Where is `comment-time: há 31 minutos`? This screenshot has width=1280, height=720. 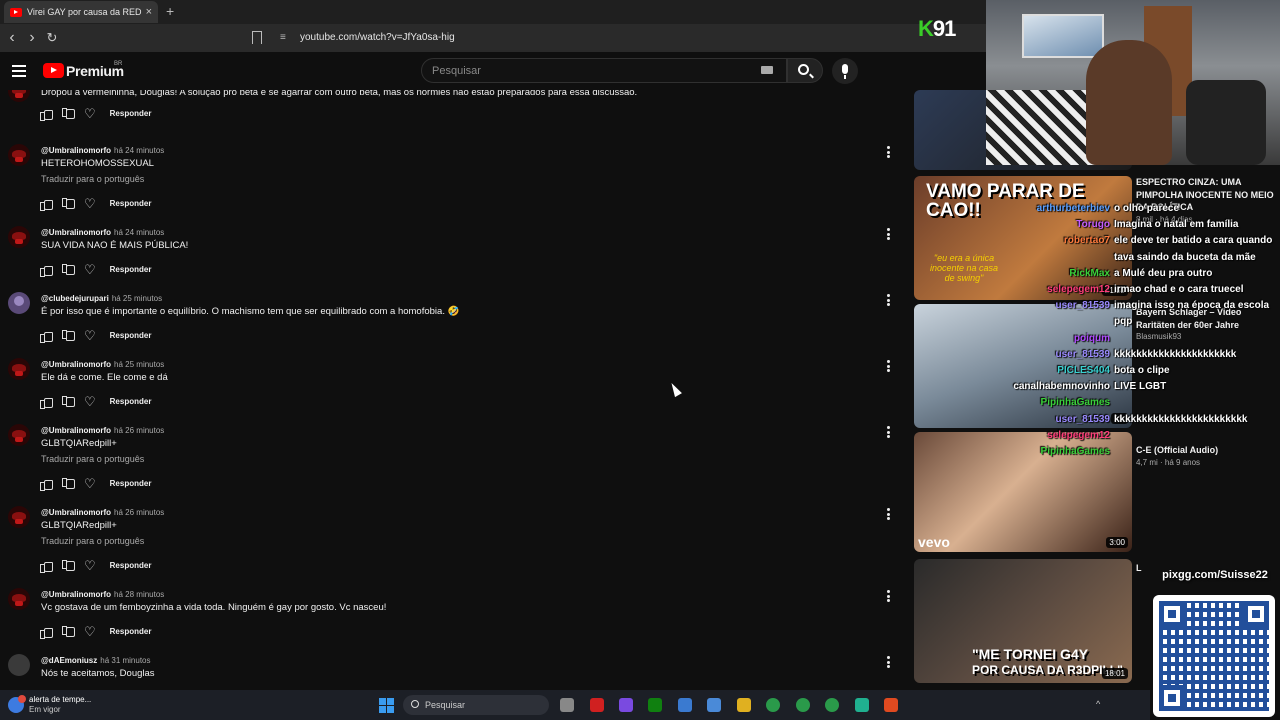 comment-time: há 31 minutos is located at coordinates (125, 660).